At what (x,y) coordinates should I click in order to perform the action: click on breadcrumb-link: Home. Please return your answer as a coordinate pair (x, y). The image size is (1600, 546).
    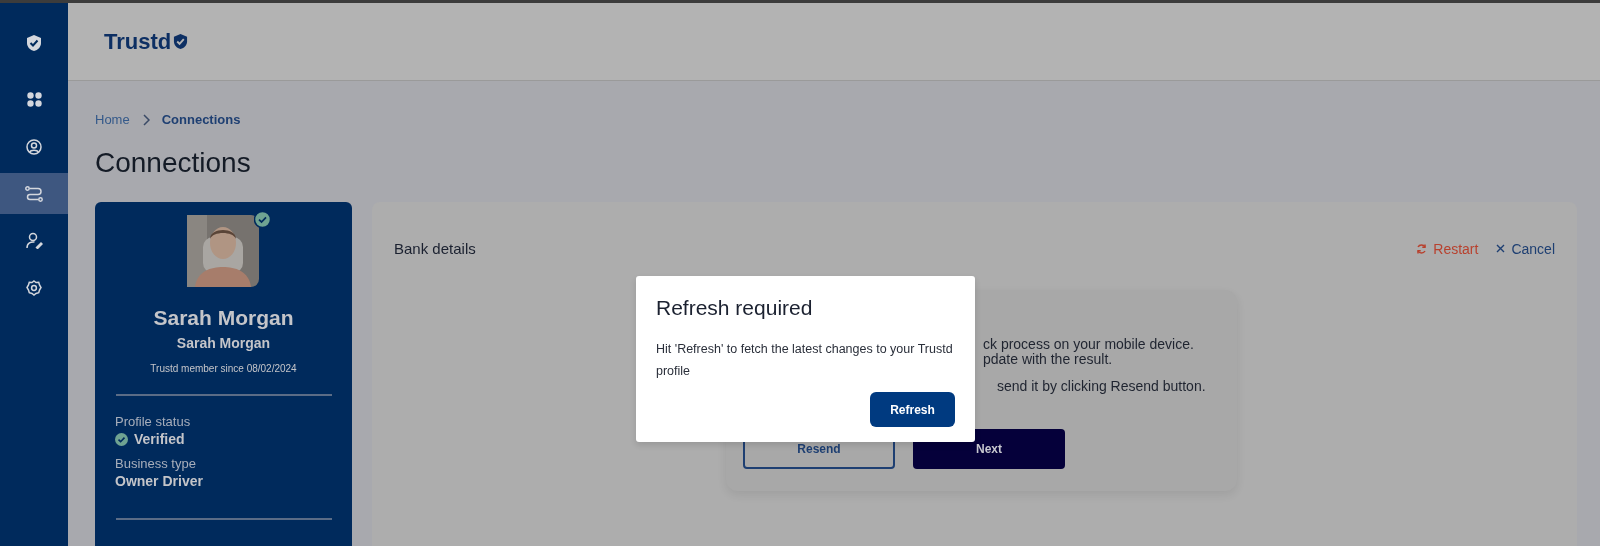
    Looking at the image, I should click on (112, 119).